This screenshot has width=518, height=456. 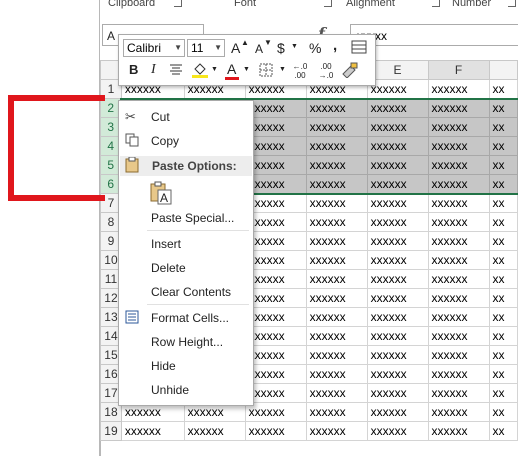 What do you see at coordinates (160, 117) in the screenshot?
I see `menu-item-cut: Cut` at bounding box center [160, 117].